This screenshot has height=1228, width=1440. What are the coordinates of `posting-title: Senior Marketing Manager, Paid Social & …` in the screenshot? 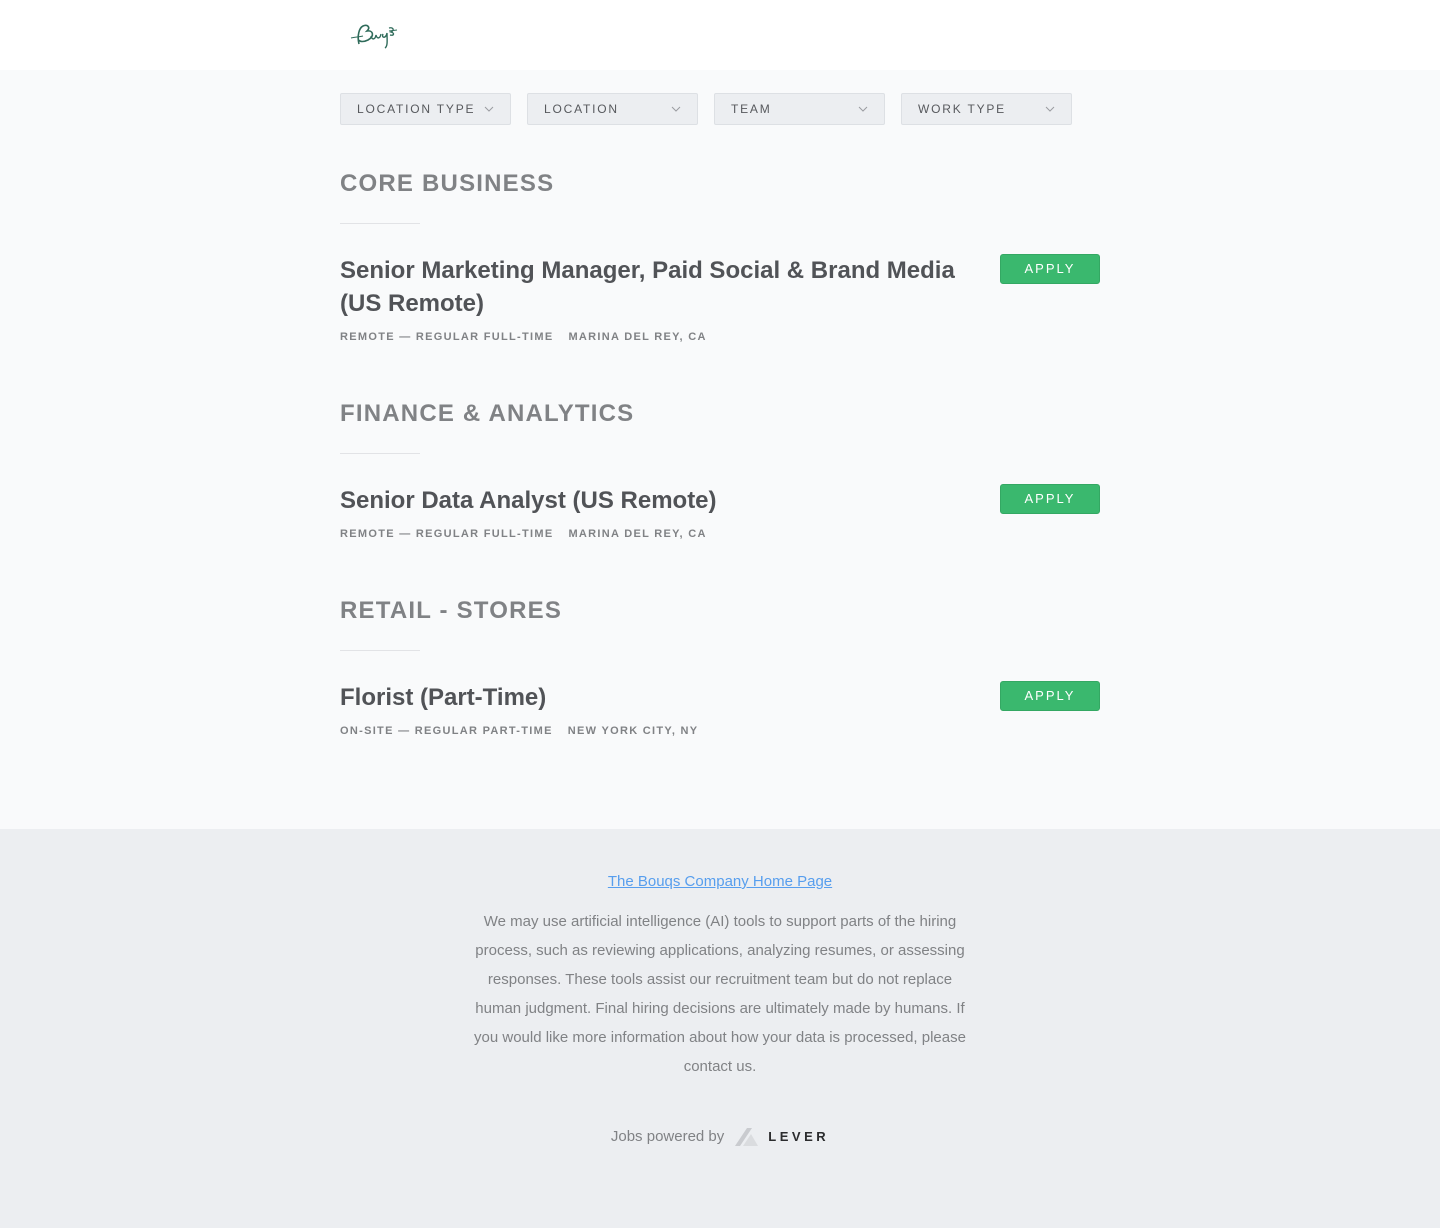 It's located at (660, 287).